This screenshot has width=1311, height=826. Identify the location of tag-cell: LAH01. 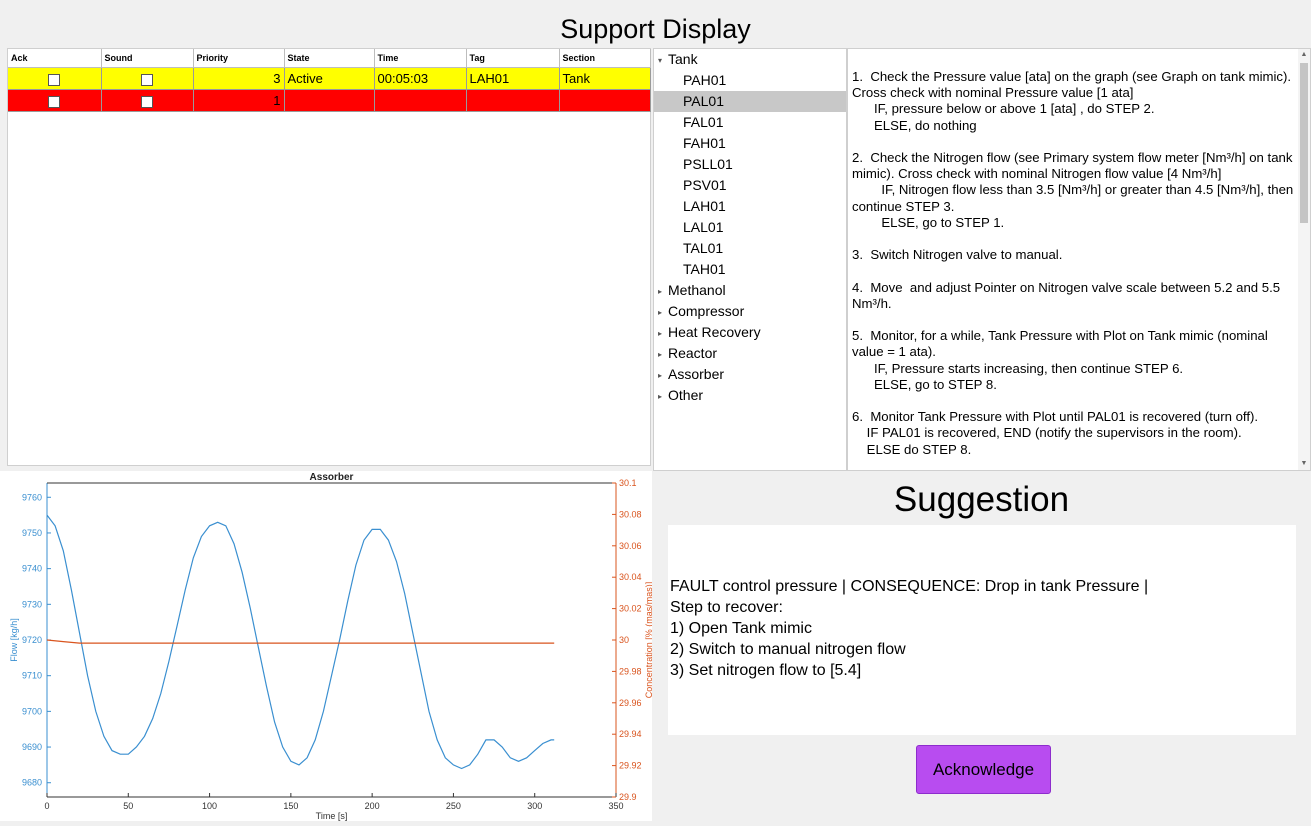
(513, 78).